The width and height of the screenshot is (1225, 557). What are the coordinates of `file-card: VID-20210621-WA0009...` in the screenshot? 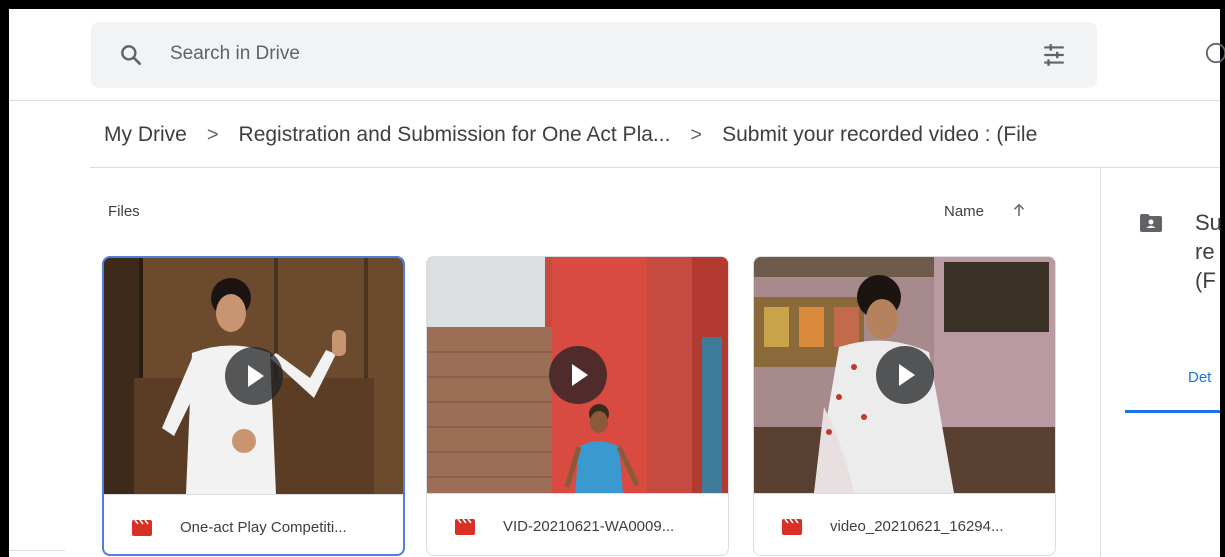 It's located at (577, 406).